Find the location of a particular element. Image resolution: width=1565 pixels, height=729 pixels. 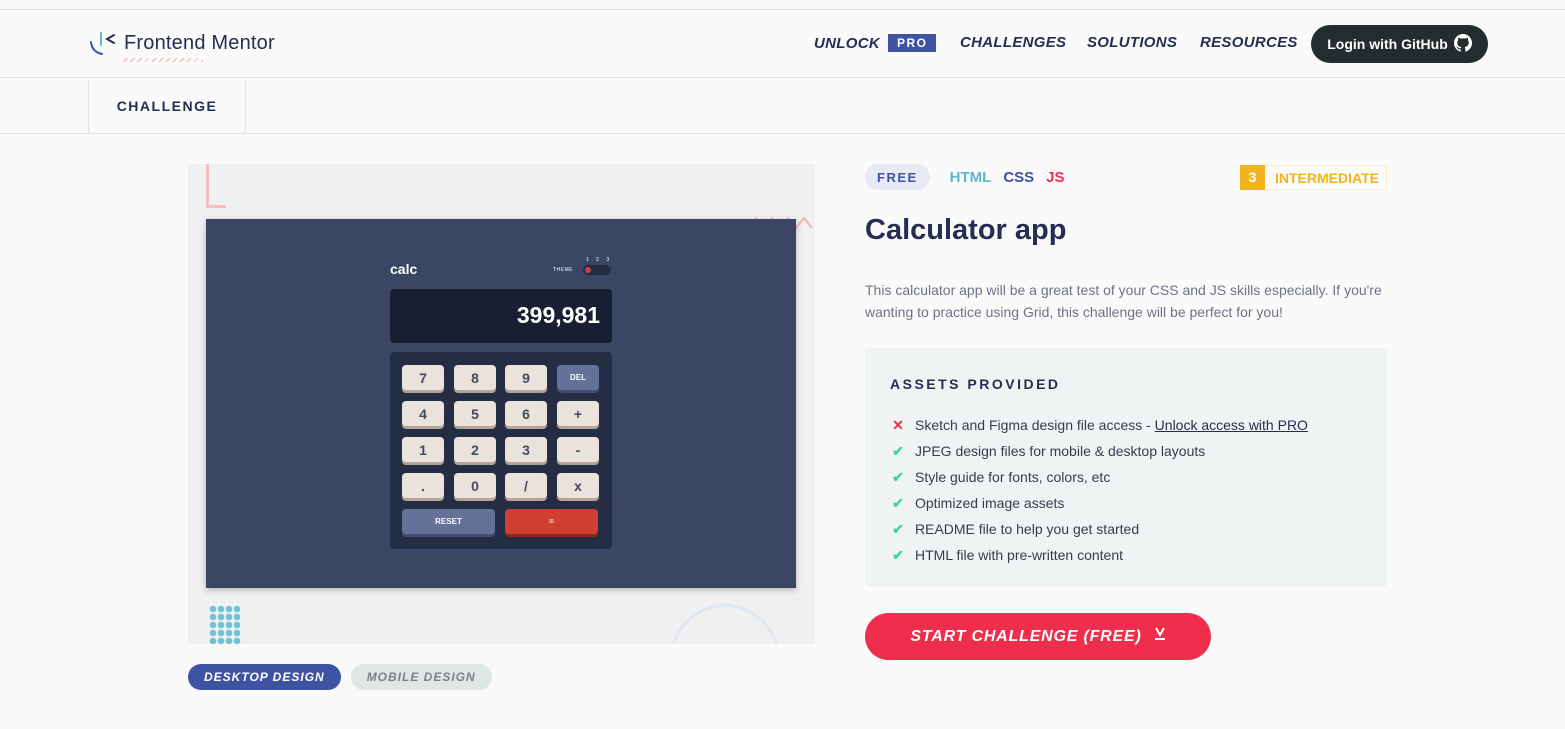

calc-key: 1 is located at coordinates (423, 449).